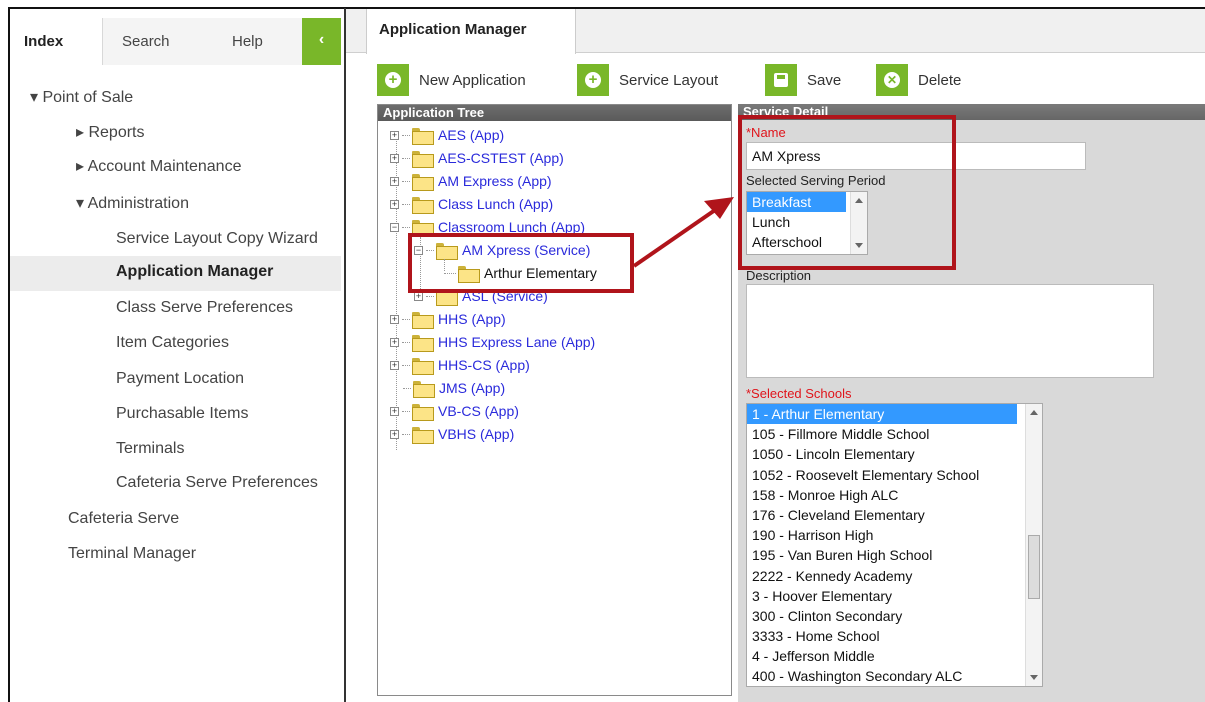 Image resolution: width=1205 pixels, height=702 pixels. What do you see at coordinates (492, 342) in the screenshot?
I see `tree-node: + HHS Express Lane (App)` at bounding box center [492, 342].